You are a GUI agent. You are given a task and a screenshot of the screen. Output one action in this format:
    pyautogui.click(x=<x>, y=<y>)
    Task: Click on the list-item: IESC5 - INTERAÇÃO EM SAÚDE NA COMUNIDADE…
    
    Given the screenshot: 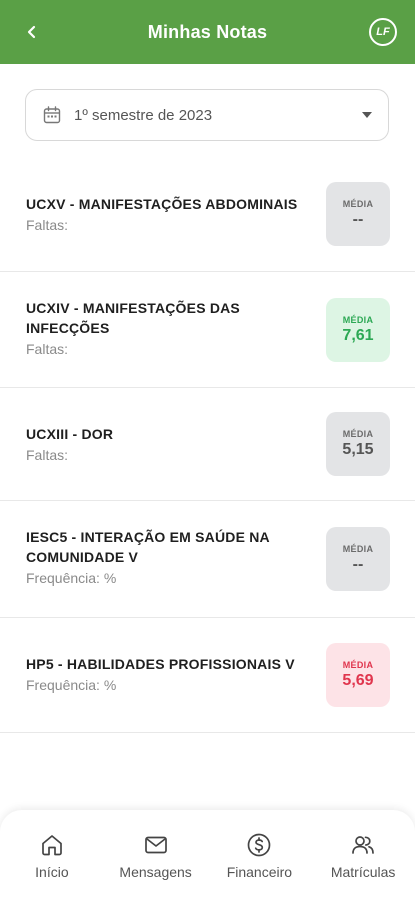 What is the action you would take?
    pyautogui.click(x=207, y=559)
    